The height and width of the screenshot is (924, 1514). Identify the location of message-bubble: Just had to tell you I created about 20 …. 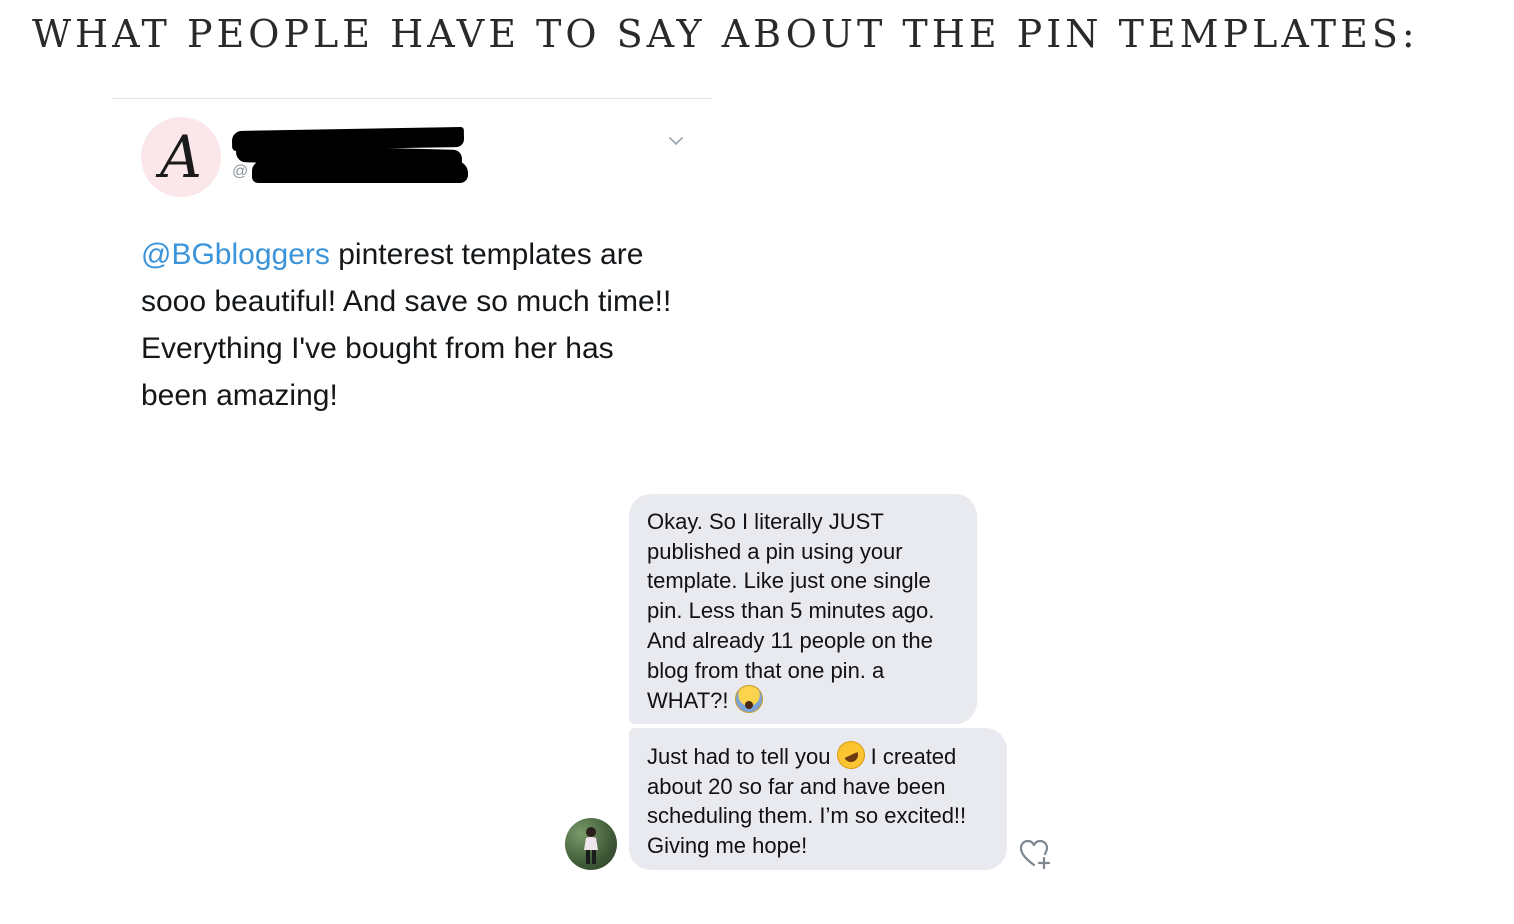
(818, 799).